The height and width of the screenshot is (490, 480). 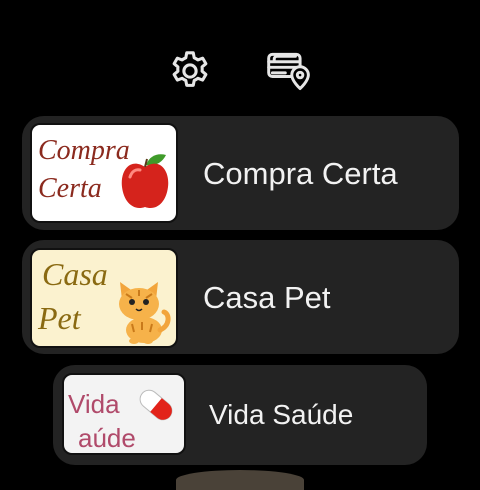 What do you see at coordinates (94, 404) in the screenshot?
I see `thumb-text-line1: Vida` at bounding box center [94, 404].